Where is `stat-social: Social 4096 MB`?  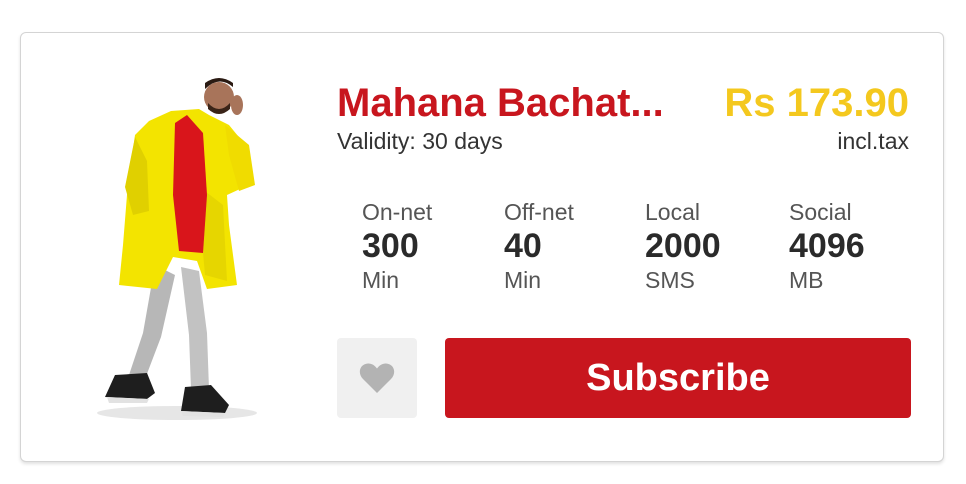
stat-social: Social 4096 MB is located at coordinates (854, 246).